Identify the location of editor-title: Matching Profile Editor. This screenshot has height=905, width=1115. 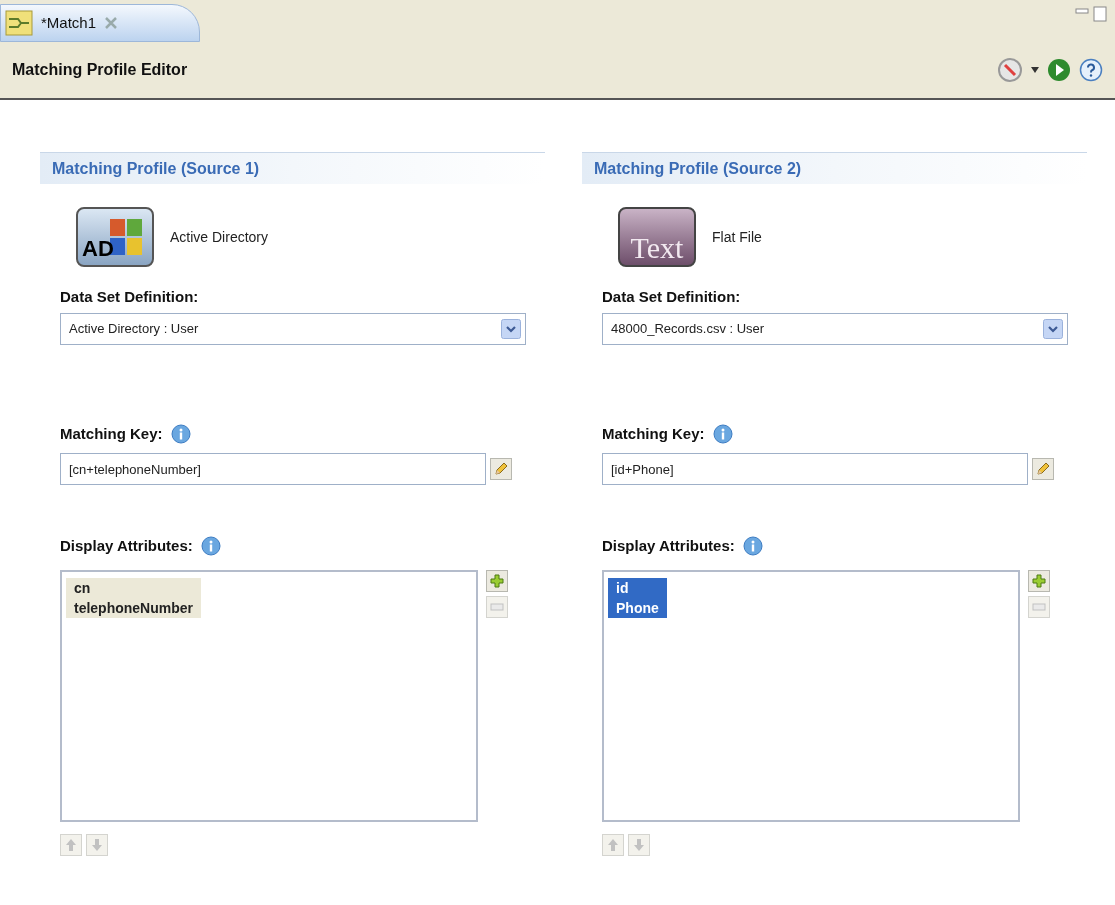
(100, 70).